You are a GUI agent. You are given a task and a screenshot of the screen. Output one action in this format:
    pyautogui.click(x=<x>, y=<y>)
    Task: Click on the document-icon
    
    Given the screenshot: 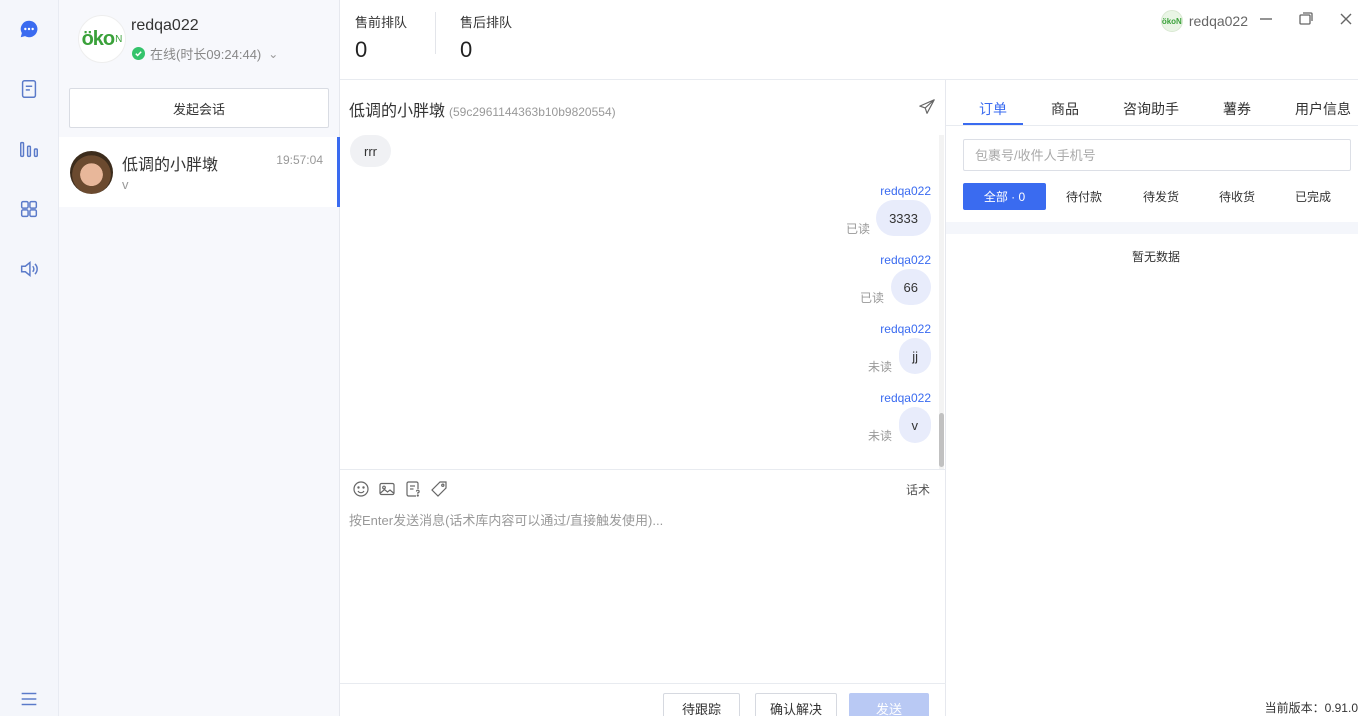 What is the action you would take?
    pyautogui.click(x=29, y=89)
    